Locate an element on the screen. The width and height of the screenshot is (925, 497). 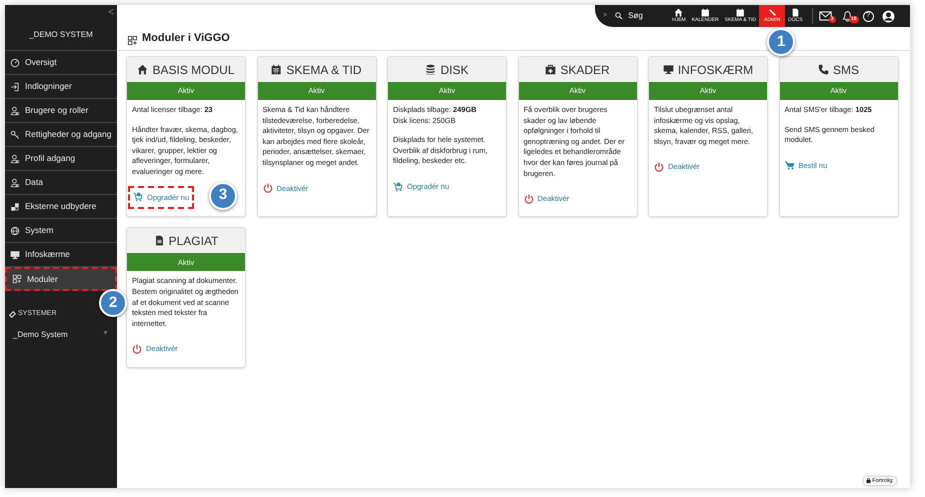
avatar-icon is located at coordinates (888, 16).